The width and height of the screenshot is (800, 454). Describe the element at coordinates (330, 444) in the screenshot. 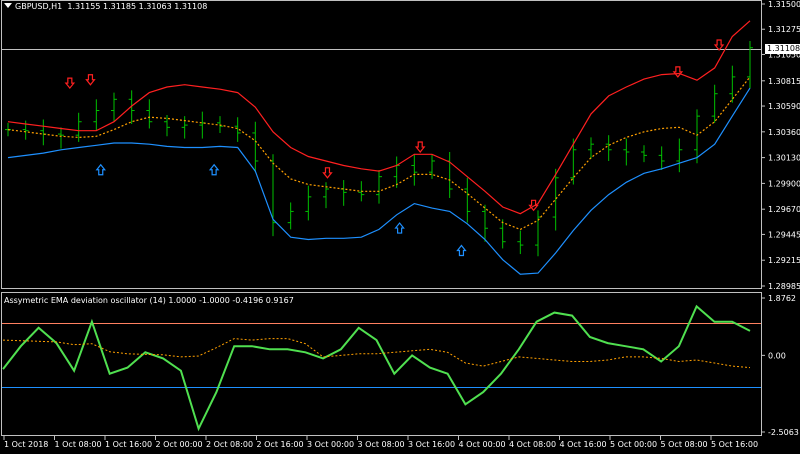

I see `time-tick-label: 3 Oct 00:00` at that location.